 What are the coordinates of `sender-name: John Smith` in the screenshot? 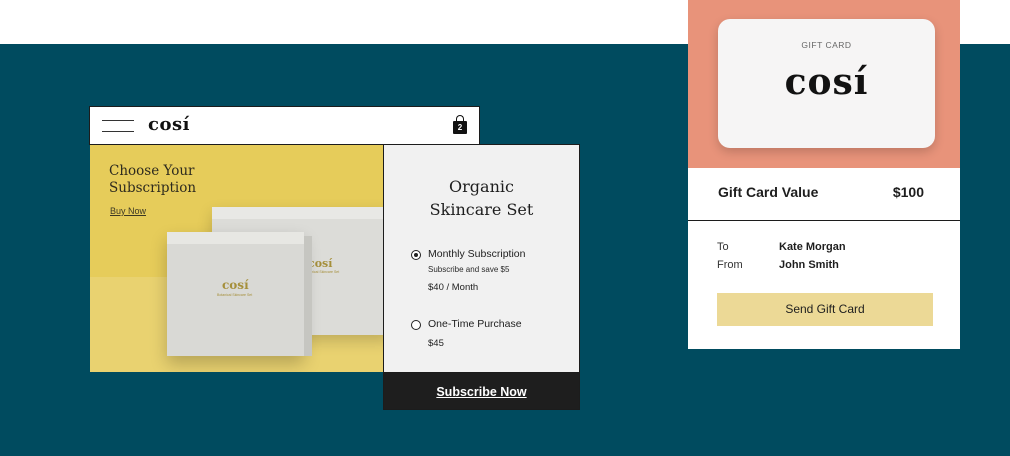 It's located at (809, 265).